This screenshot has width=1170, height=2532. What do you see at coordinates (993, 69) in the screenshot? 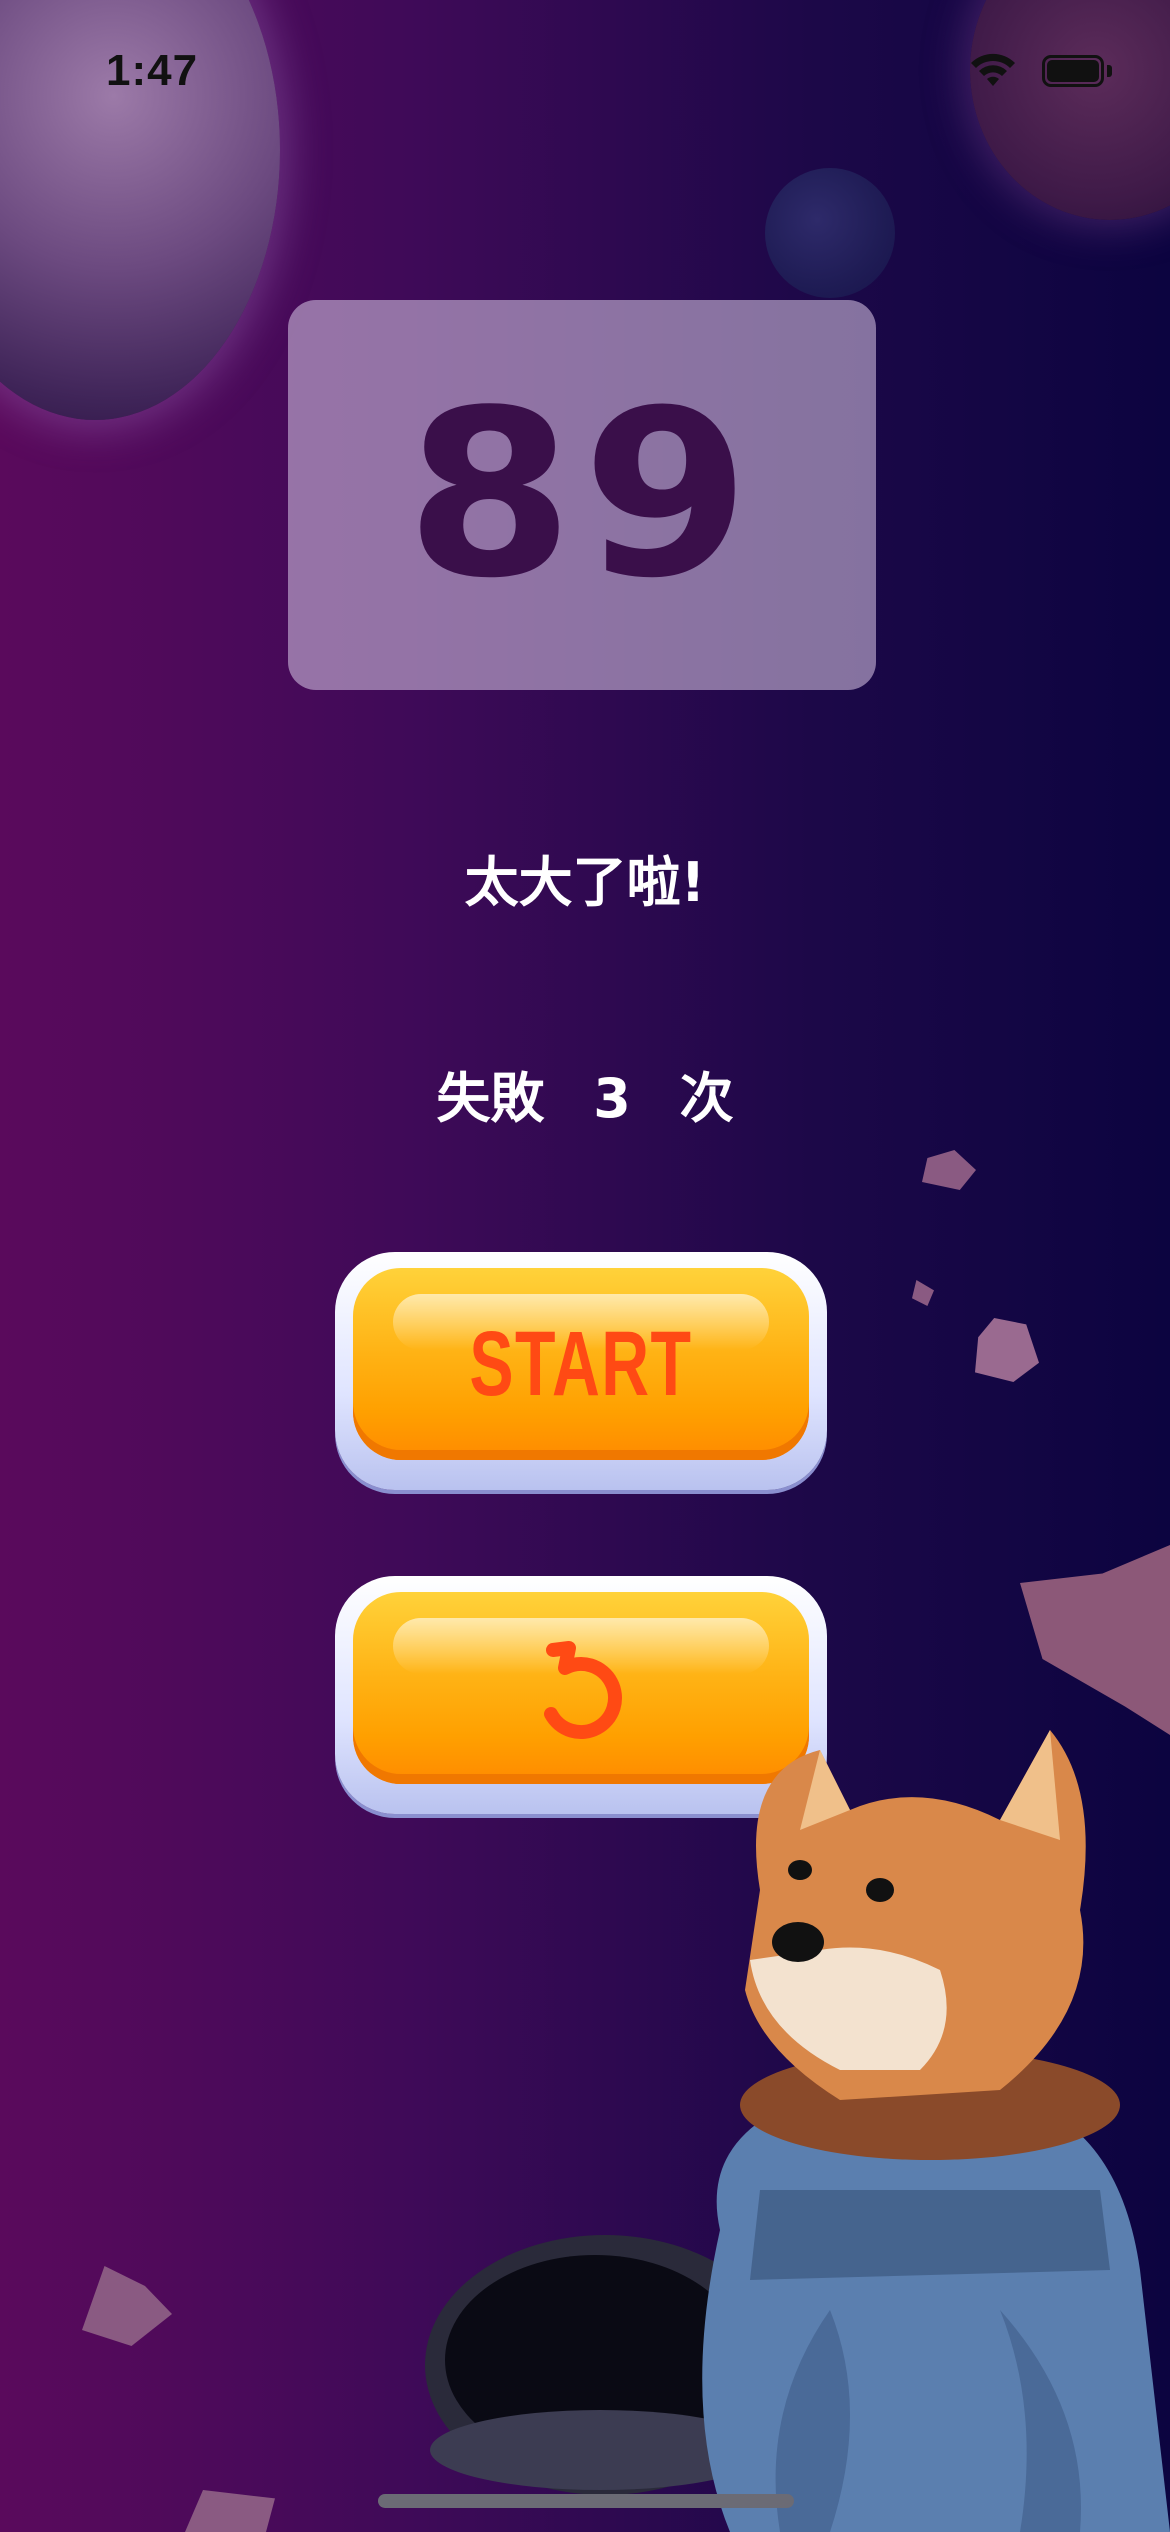
I see `wifi-icon` at bounding box center [993, 69].